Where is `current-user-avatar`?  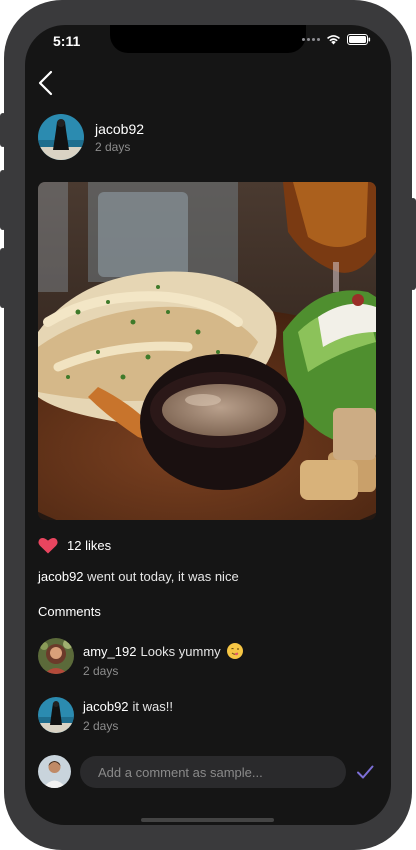
current-user-avatar is located at coordinates (54, 771).